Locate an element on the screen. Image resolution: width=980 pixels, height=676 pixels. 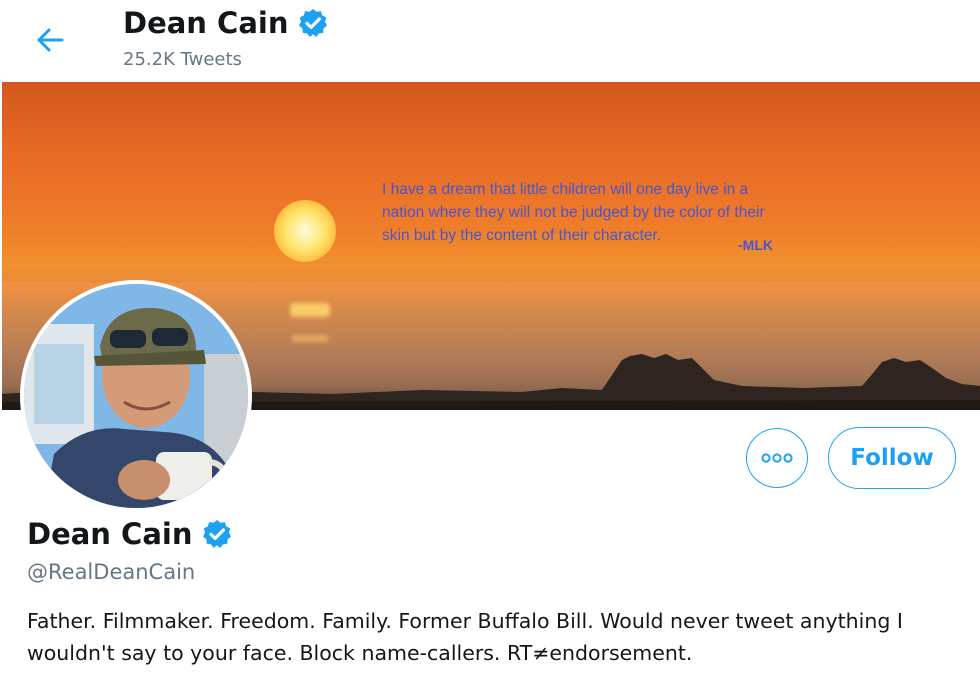
sun-image is located at coordinates (305, 231).